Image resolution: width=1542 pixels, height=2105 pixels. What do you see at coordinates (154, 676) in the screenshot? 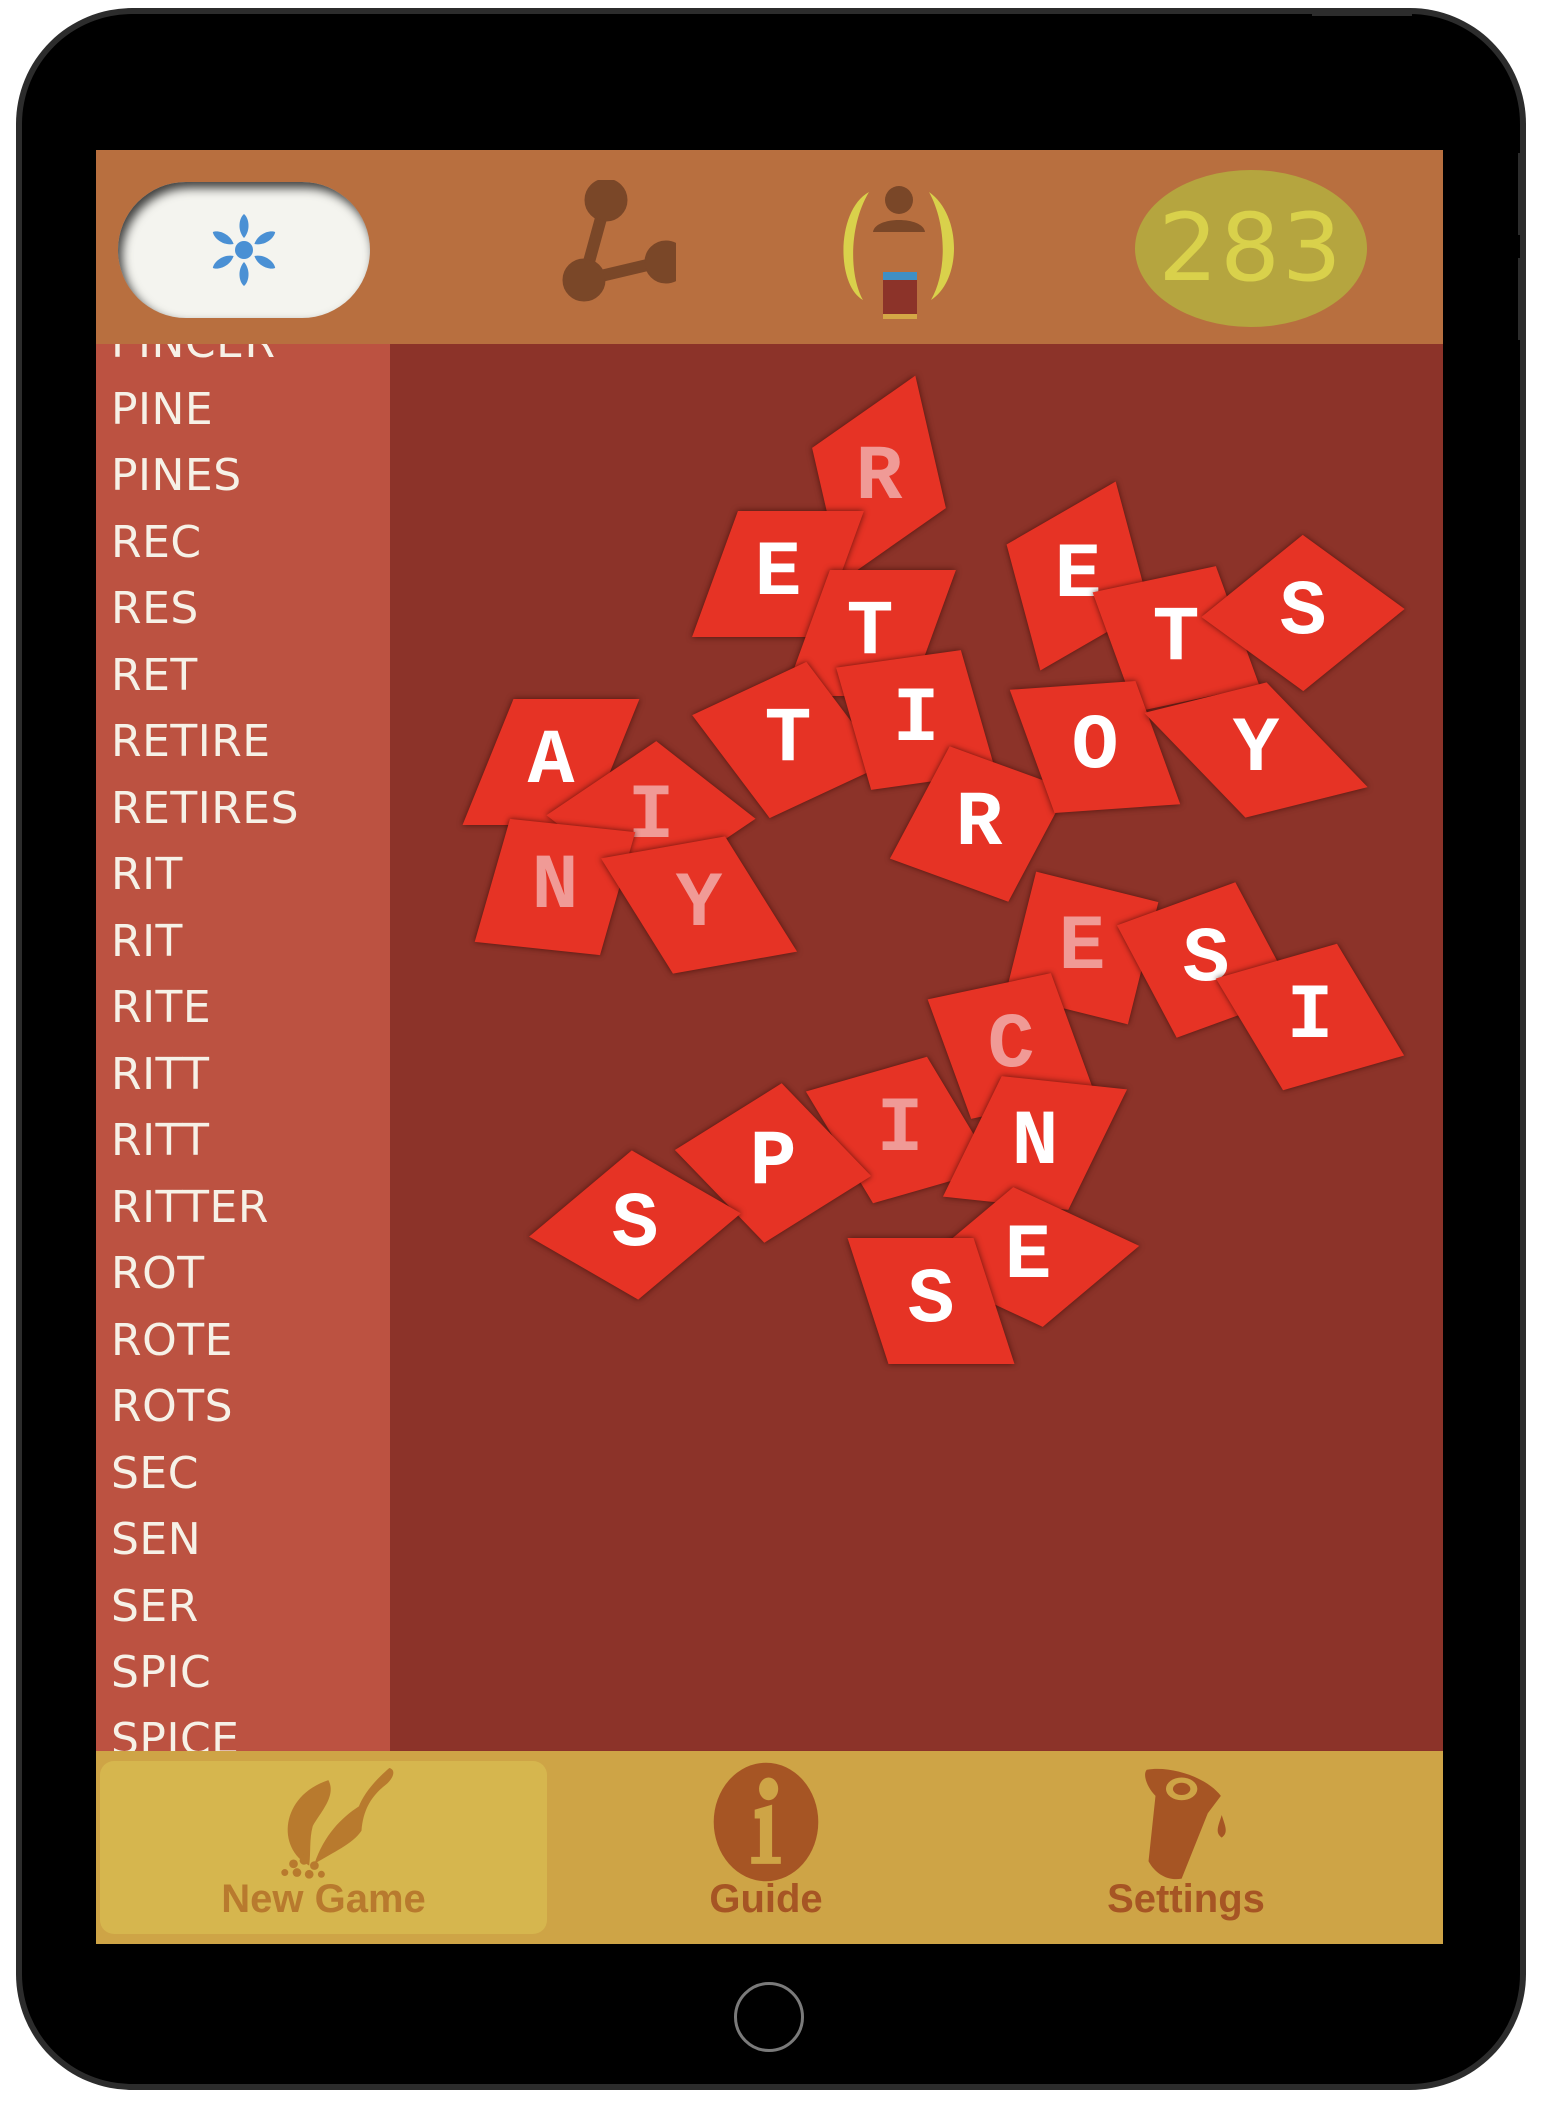
I see `word-list-item: RET` at bounding box center [154, 676].